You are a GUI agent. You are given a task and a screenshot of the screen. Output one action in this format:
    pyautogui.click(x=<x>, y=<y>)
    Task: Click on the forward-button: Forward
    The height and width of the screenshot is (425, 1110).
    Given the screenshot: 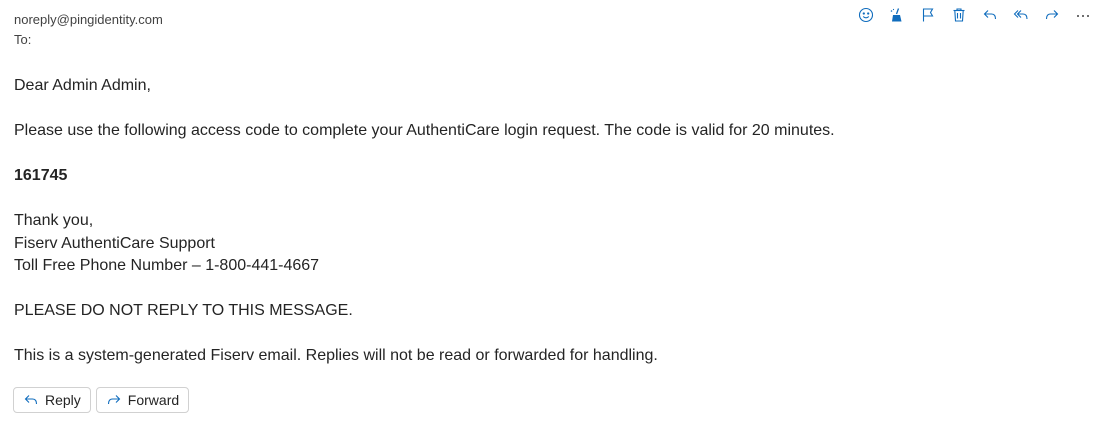 What is the action you would take?
    pyautogui.click(x=142, y=400)
    